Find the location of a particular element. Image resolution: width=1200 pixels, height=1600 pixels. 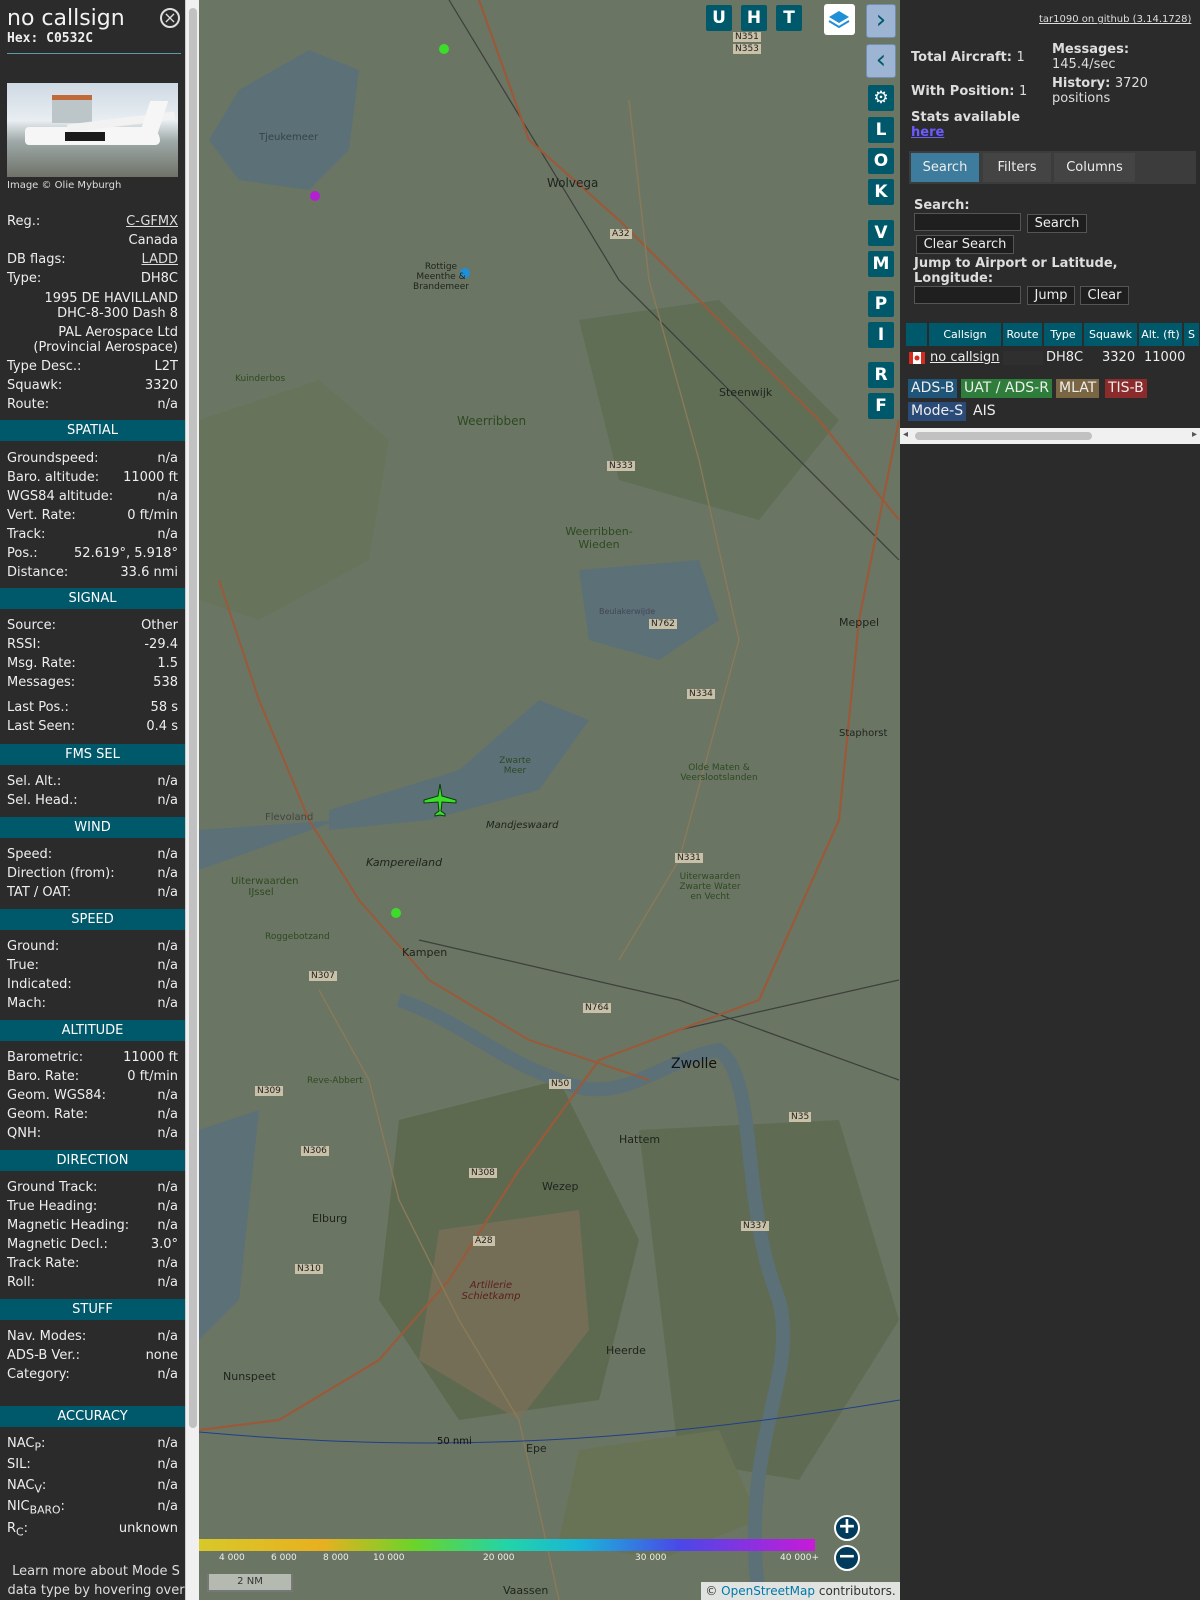

table-header-route: Route is located at coordinates (1023, 334).